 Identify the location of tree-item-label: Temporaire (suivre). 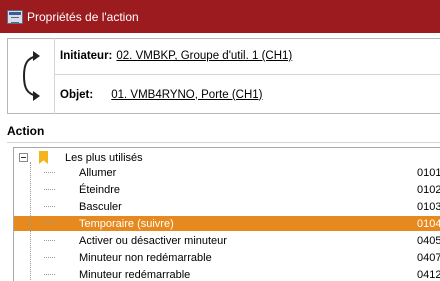
(126, 223).